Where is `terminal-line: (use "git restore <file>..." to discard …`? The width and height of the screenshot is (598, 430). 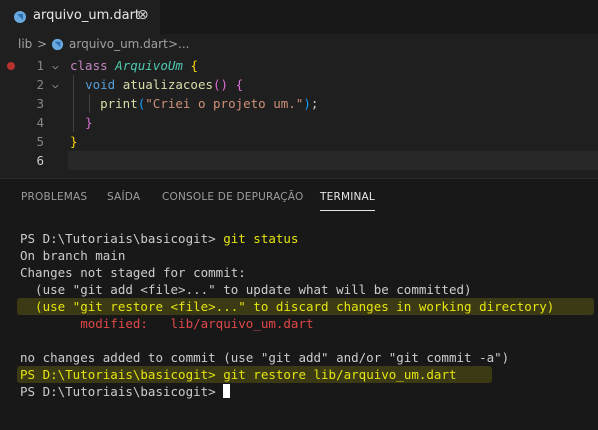
terminal-line: (use "git restore <file>..." to discard … is located at coordinates (287, 306).